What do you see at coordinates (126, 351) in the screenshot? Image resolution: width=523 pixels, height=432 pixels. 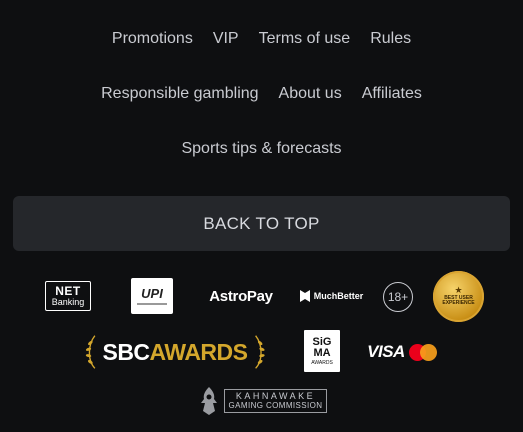 I see `sbc-text-part1: SBC` at bounding box center [126, 351].